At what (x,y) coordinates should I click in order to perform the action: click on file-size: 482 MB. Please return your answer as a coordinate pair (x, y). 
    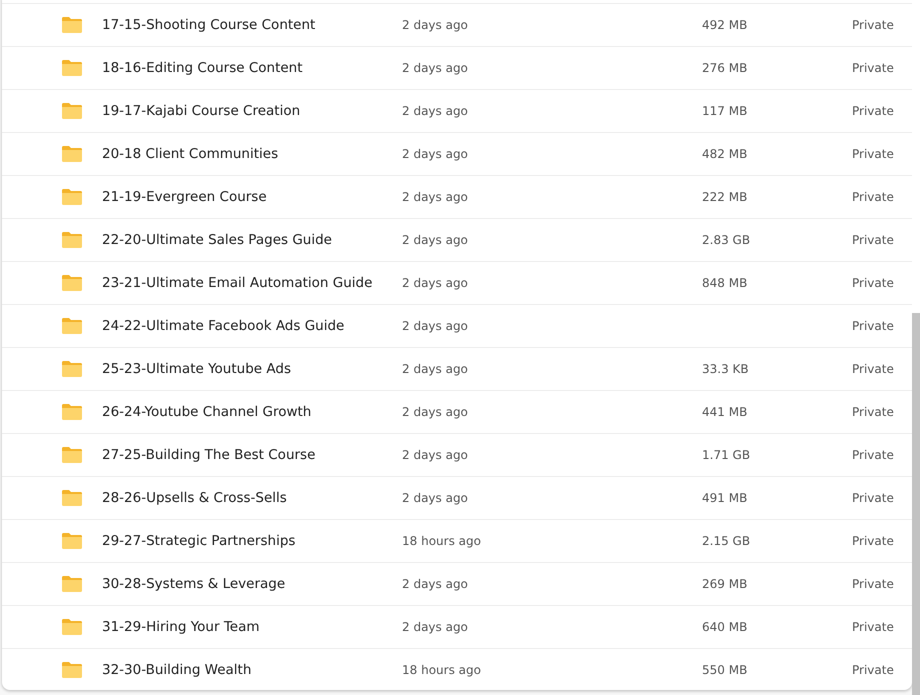
    Looking at the image, I should click on (725, 154).